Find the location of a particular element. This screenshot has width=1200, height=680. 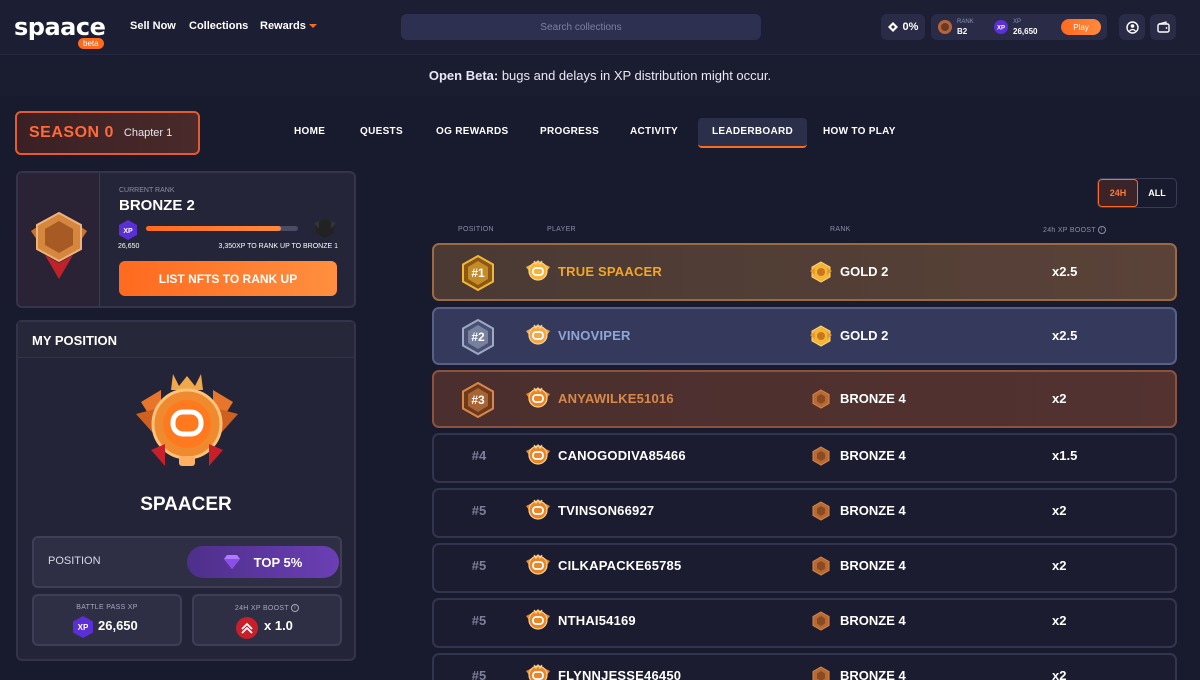

banner-bold: Open Beta: is located at coordinates (463, 75).